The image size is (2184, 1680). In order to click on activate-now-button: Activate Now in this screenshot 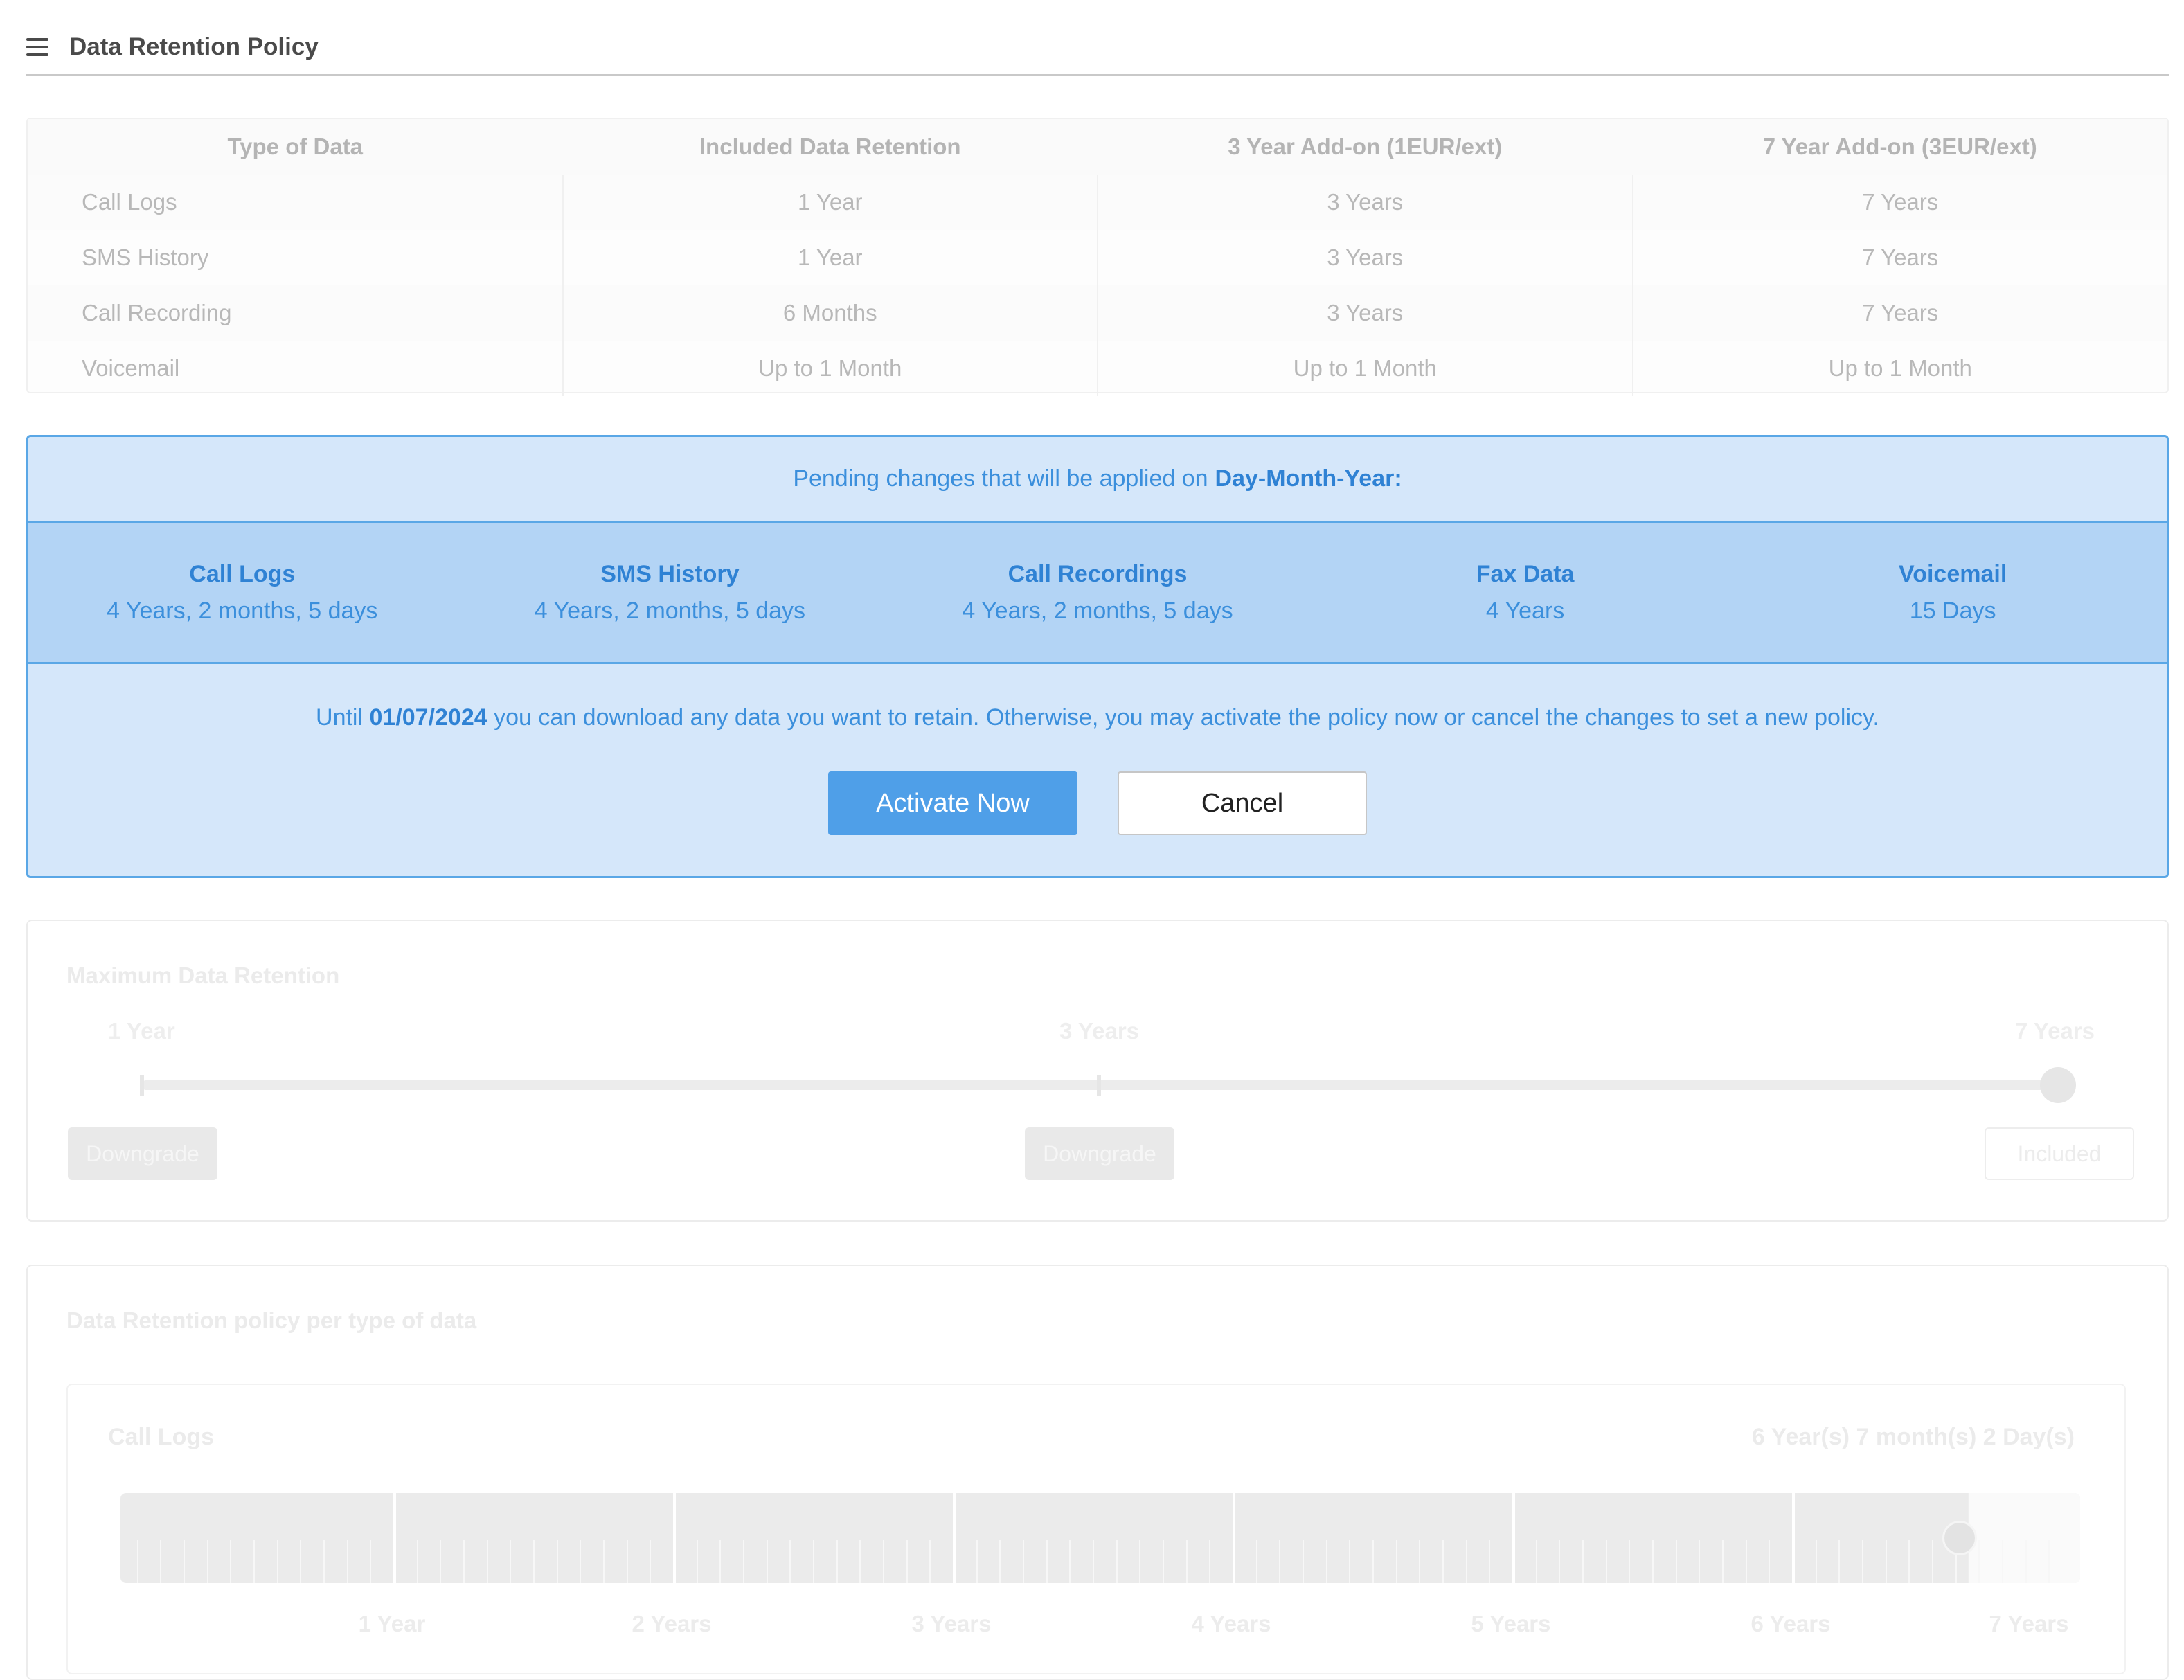, I will do `click(952, 803)`.